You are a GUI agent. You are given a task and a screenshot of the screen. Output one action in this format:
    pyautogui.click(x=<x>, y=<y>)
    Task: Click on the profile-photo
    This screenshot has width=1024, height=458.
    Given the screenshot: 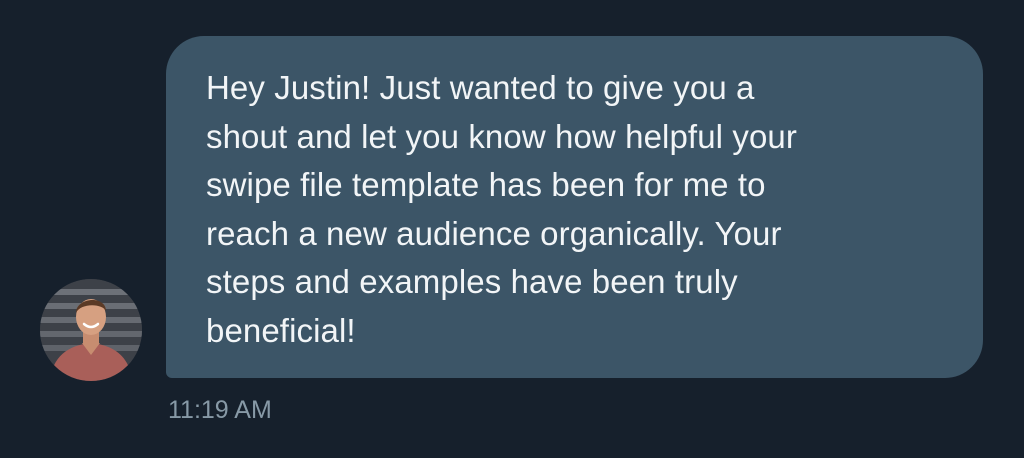 What is the action you would take?
    pyautogui.click(x=91, y=330)
    